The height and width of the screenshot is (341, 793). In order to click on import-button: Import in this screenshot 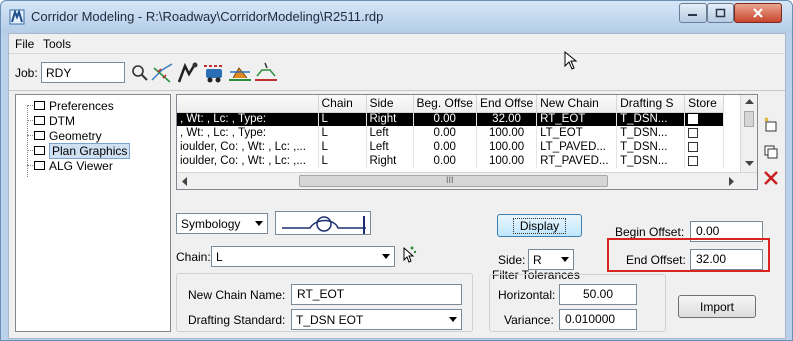, I will do `click(717, 306)`.